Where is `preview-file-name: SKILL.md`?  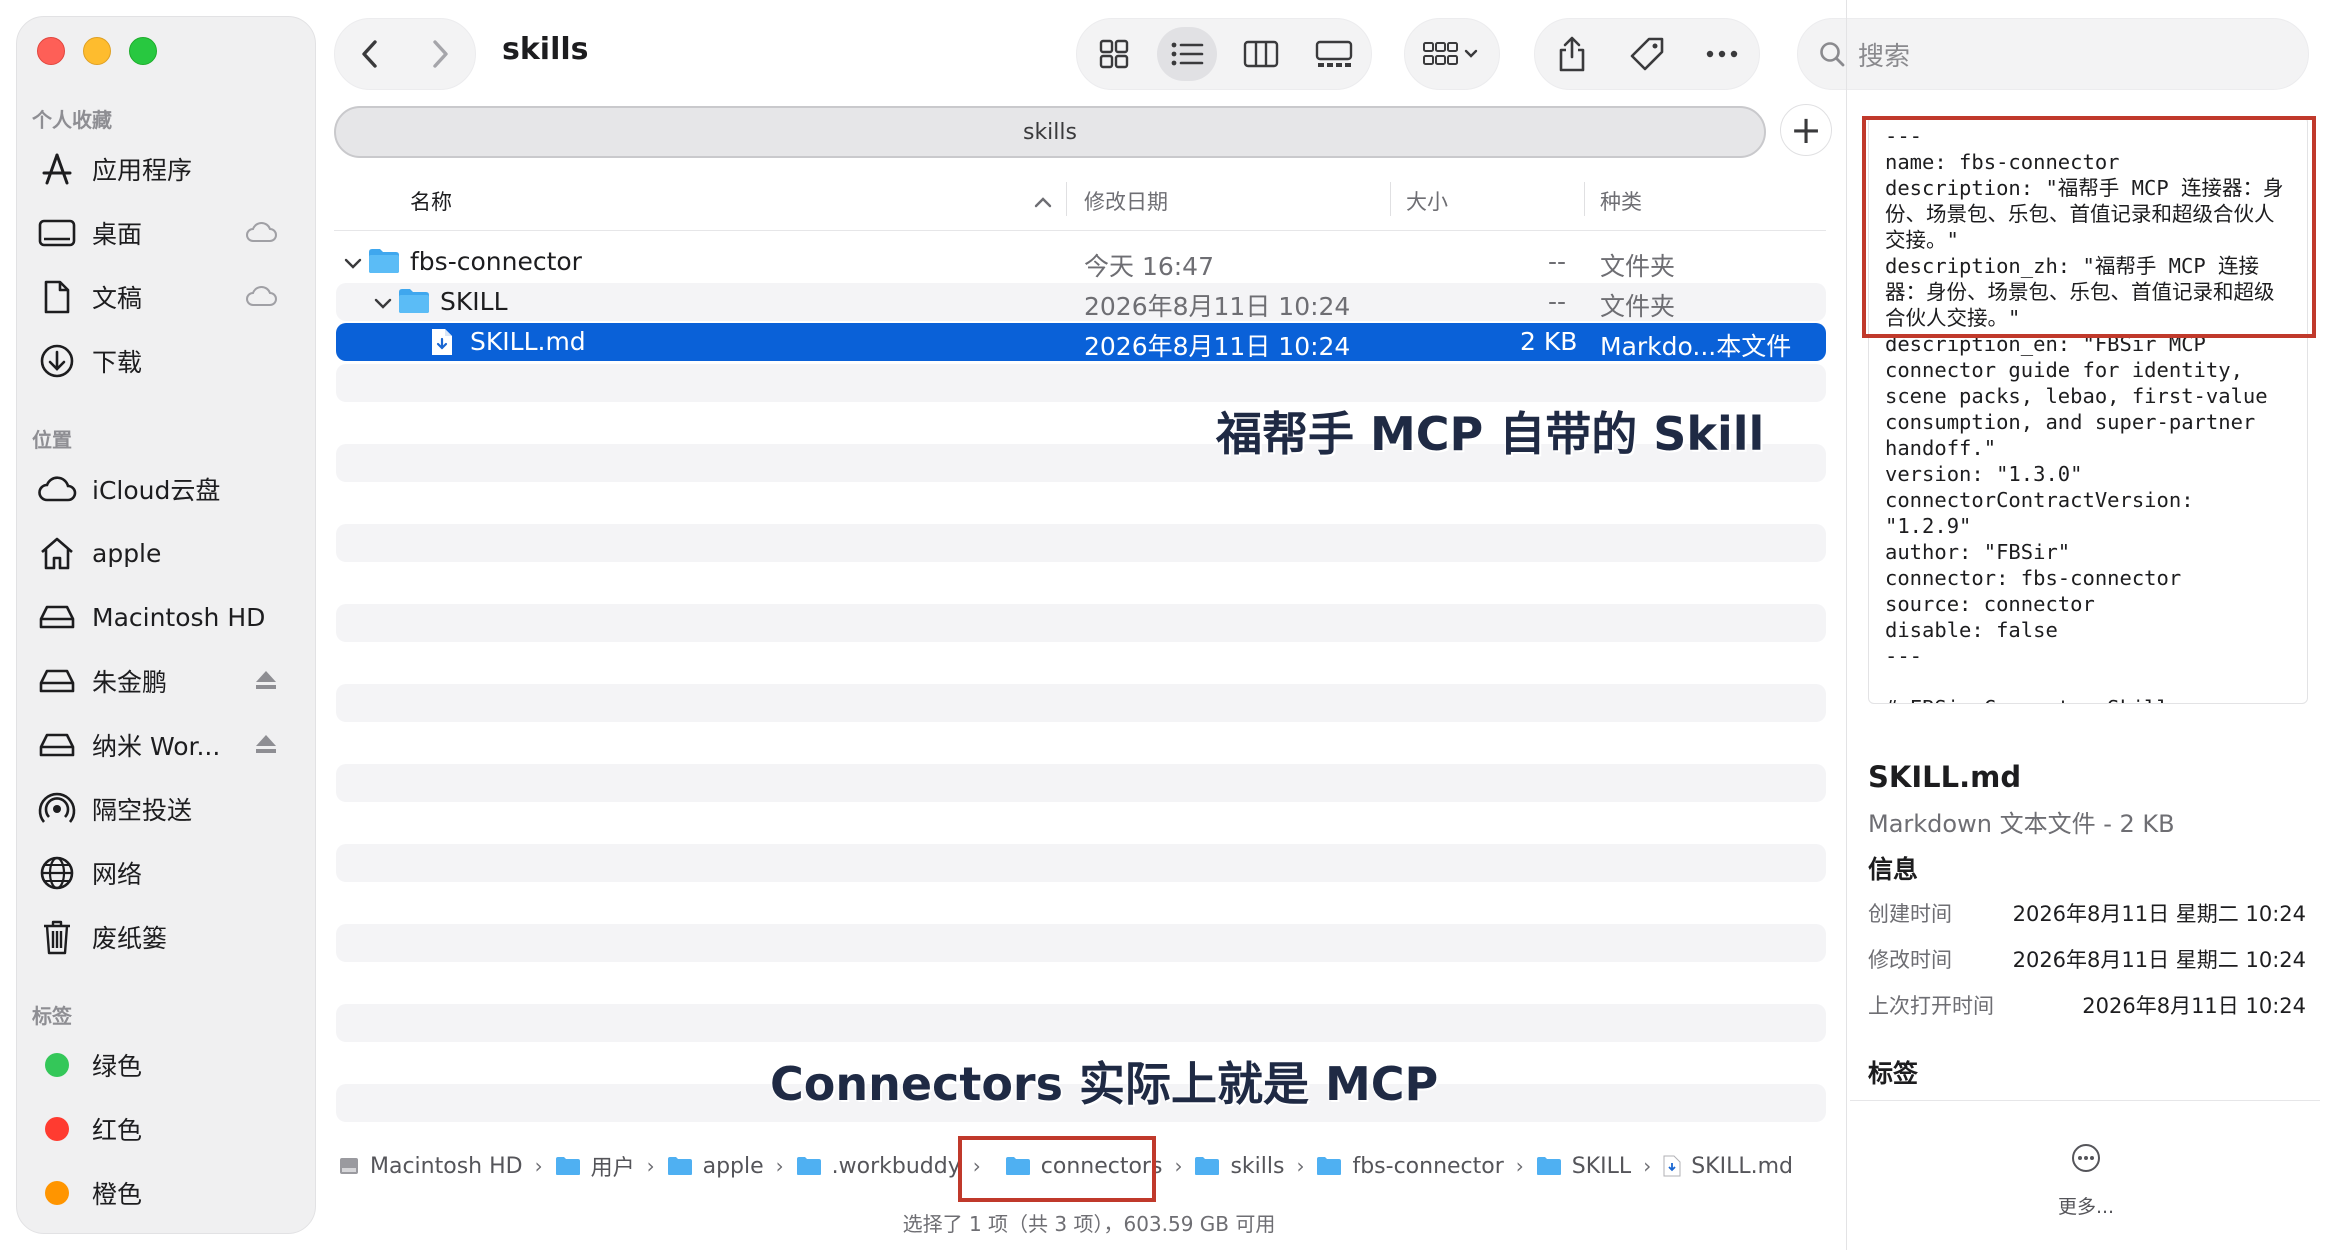
preview-file-name: SKILL.md is located at coordinates (1945, 777).